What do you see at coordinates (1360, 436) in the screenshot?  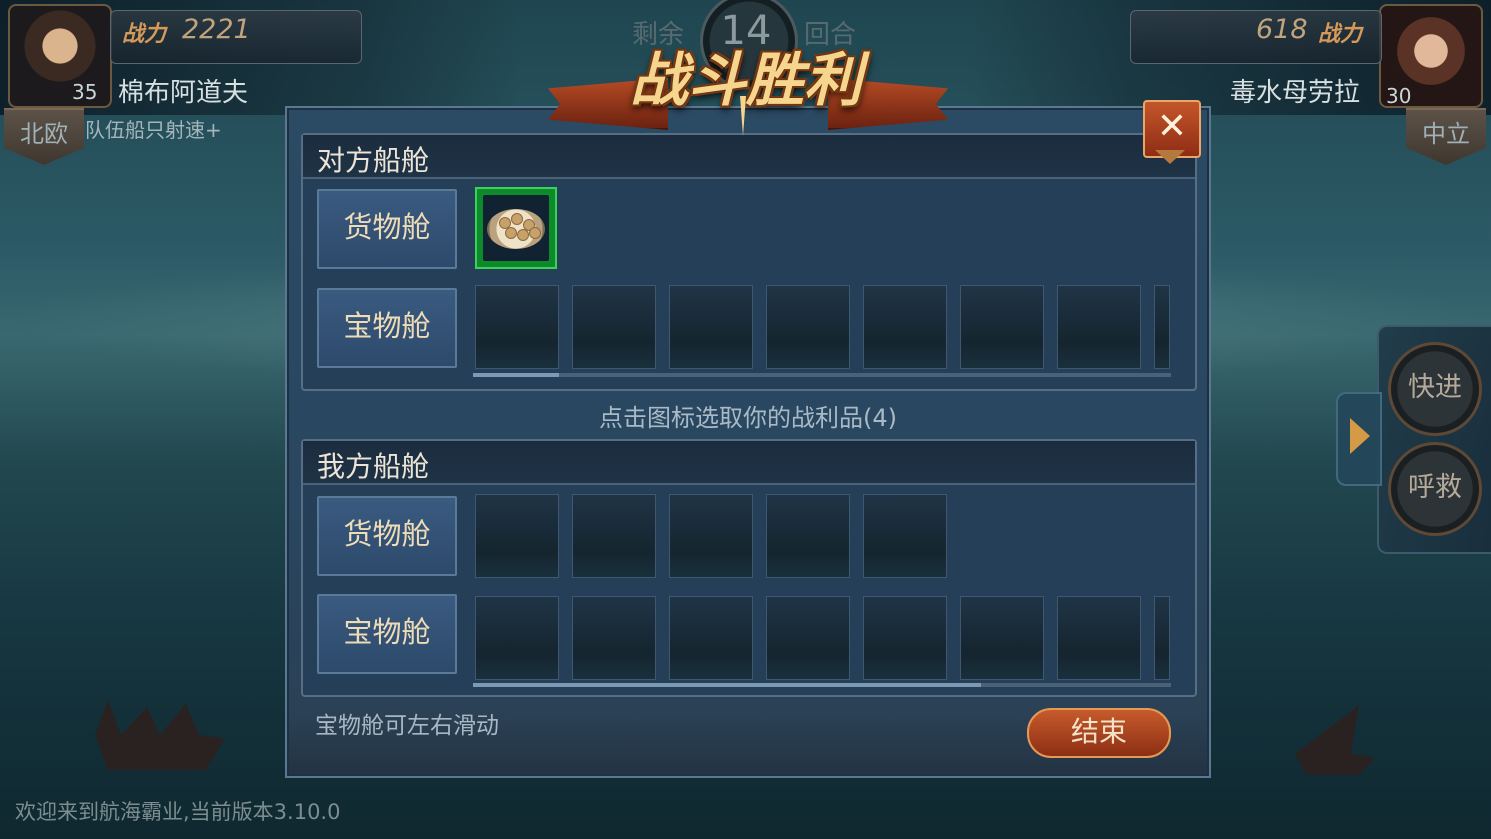 I see `arrow-right-icon` at bounding box center [1360, 436].